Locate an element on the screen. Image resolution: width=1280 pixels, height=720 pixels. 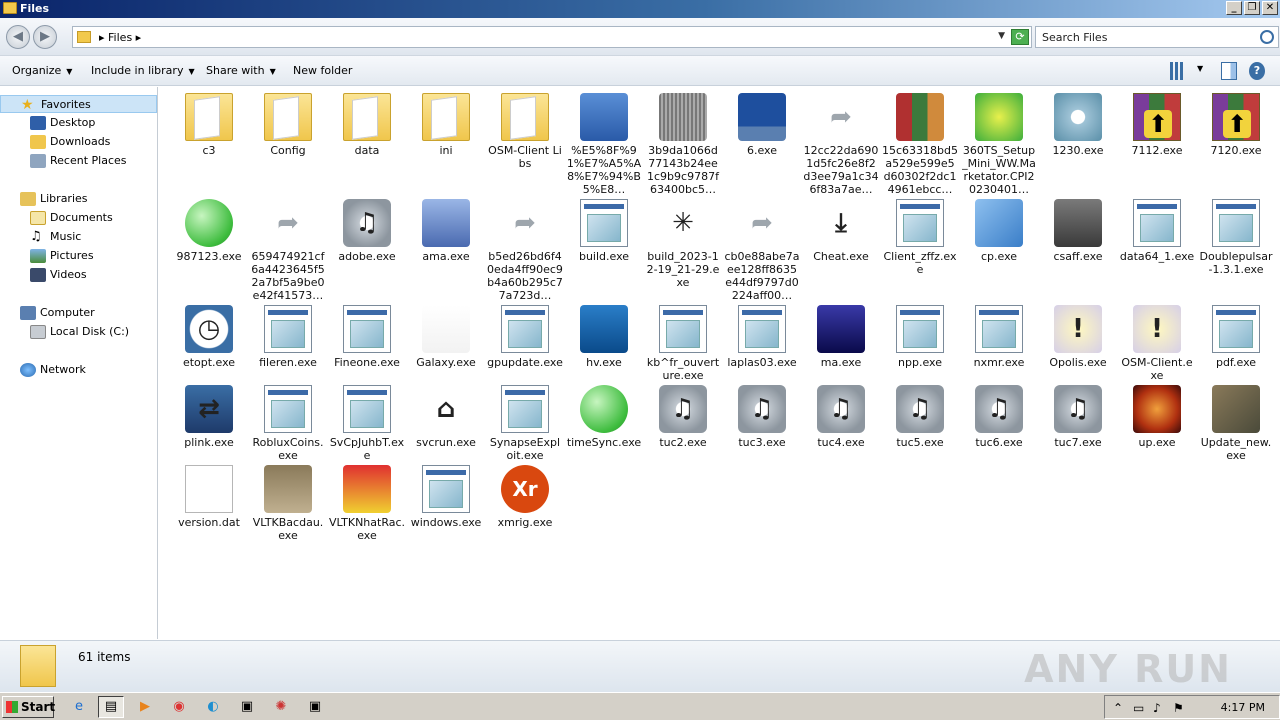
file-item: Update_new.exe is located at coordinates (1236, 423).